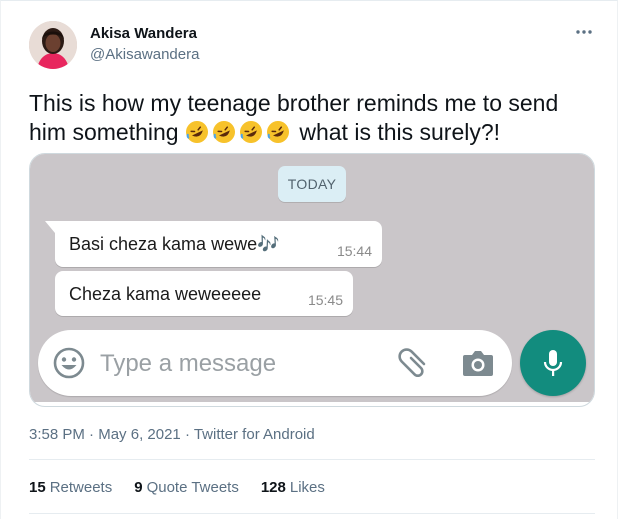  I want to click on bubble-tail, so click(50, 227).